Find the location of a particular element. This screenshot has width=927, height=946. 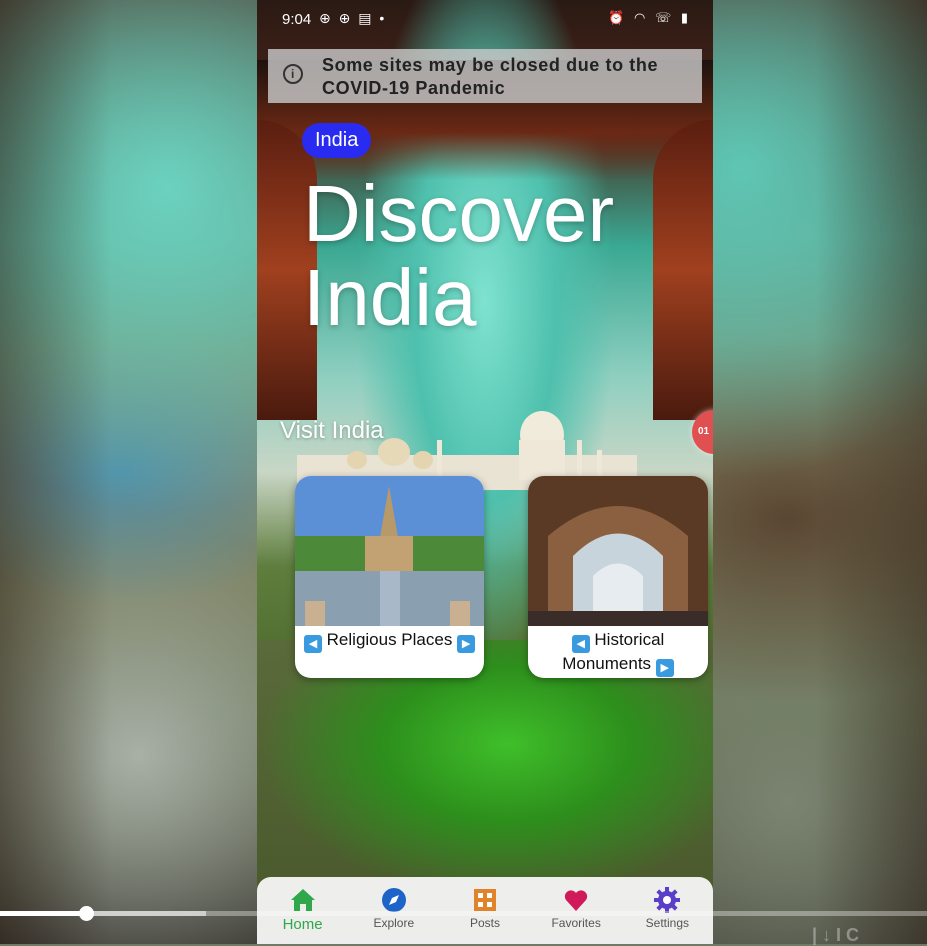

nav-home: Home is located at coordinates (303, 905).